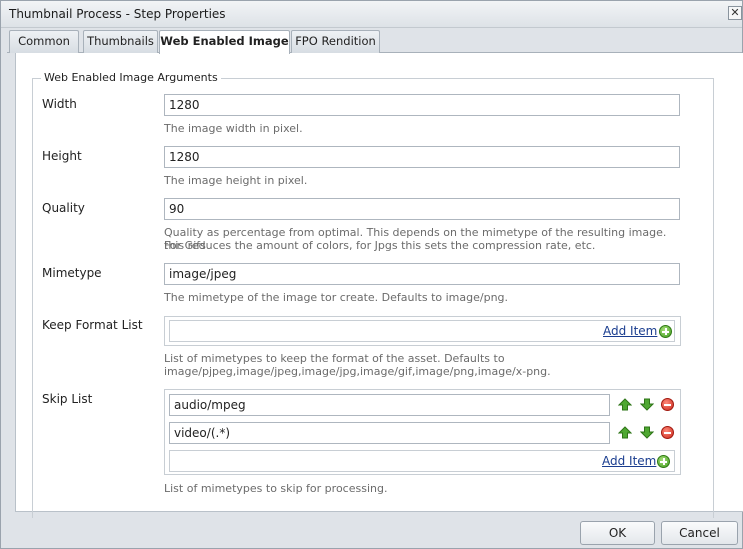  I want to click on ok-button: OK, so click(617, 533).